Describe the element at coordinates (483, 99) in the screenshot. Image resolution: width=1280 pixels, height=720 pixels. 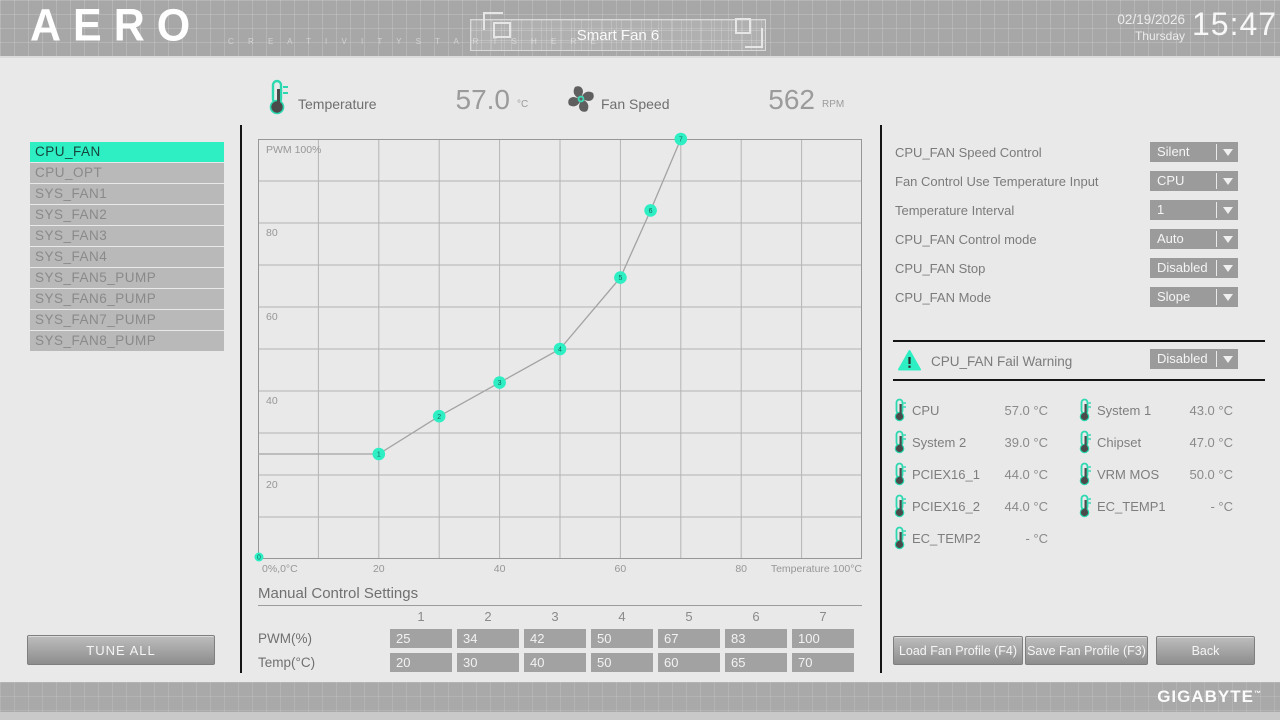
I see `temperature-value: 57.0` at that location.